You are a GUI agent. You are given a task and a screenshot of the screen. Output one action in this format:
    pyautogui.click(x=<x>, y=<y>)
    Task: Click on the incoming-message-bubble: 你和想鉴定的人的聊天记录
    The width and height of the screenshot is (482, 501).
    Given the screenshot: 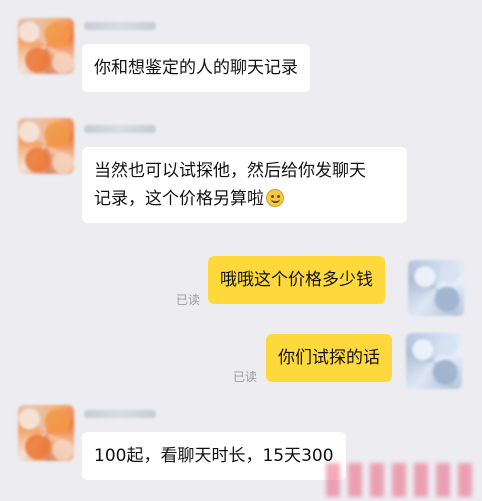 What is the action you would take?
    pyautogui.click(x=196, y=68)
    